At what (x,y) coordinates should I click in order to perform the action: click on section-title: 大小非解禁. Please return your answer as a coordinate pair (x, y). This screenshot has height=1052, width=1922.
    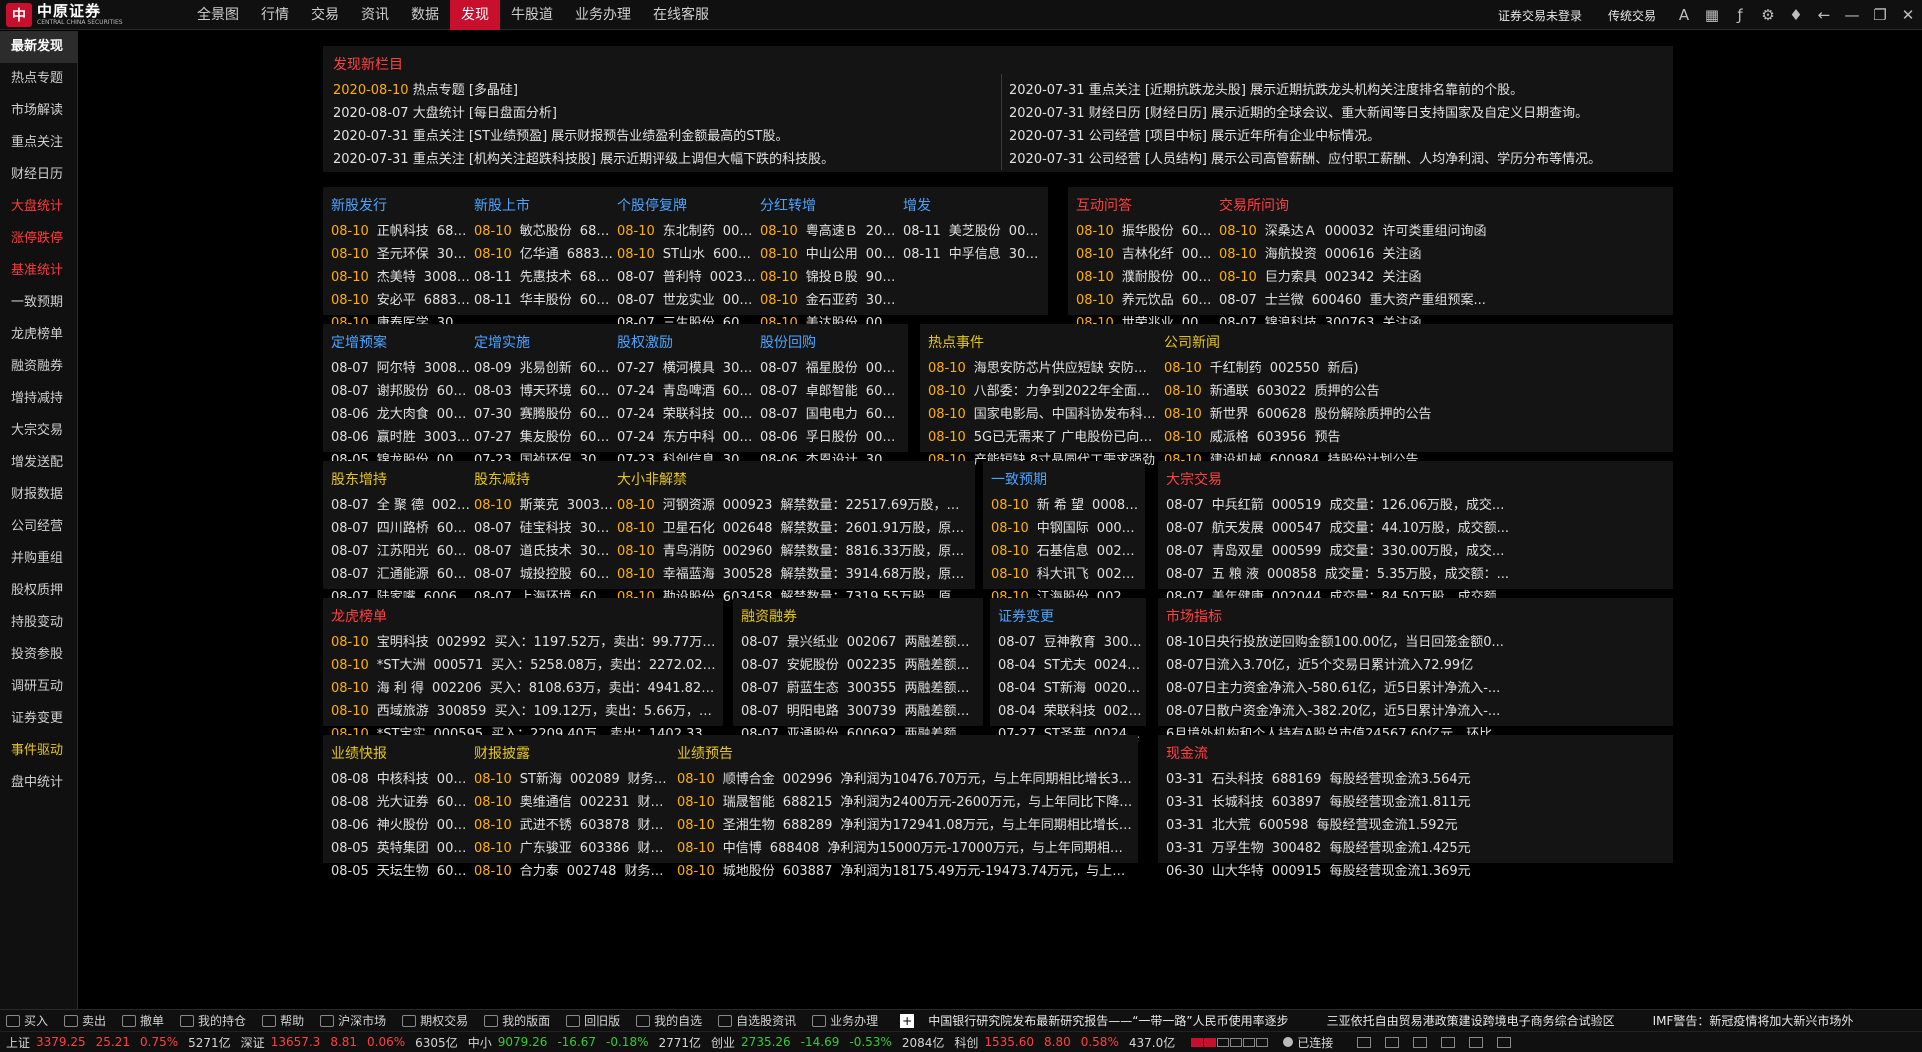
    Looking at the image, I should click on (793, 481).